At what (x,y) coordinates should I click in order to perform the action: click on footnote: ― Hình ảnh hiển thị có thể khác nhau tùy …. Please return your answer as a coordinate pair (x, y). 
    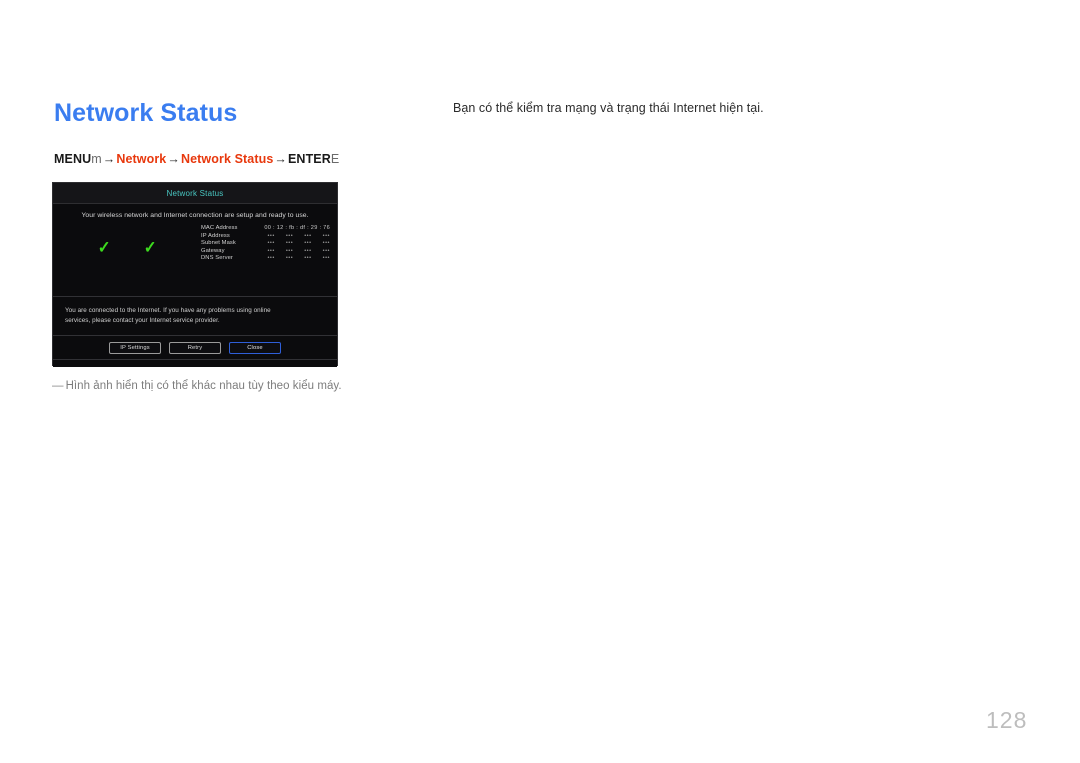
    Looking at the image, I should click on (197, 386).